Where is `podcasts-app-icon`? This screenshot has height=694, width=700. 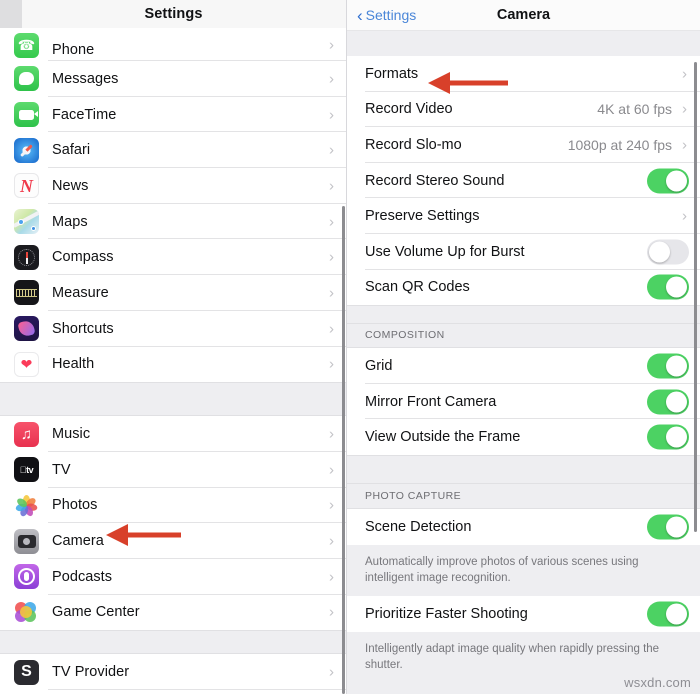 podcasts-app-icon is located at coordinates (26, 577).